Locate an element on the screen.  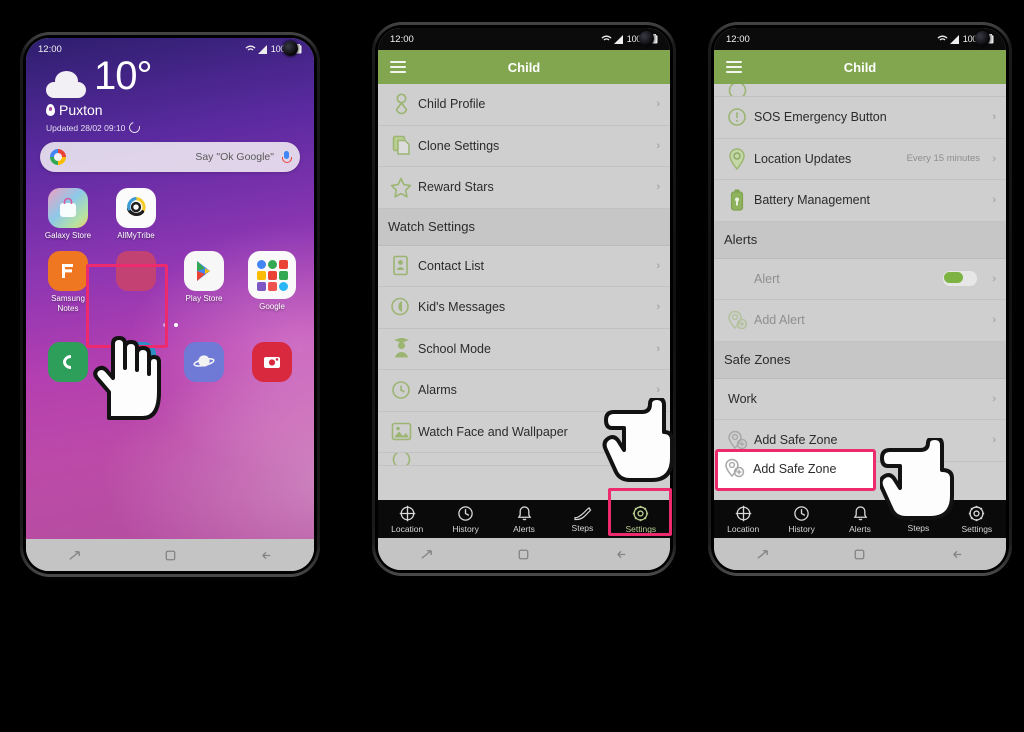
row-alarms: Alarms › is located at coordinates (524, 391).